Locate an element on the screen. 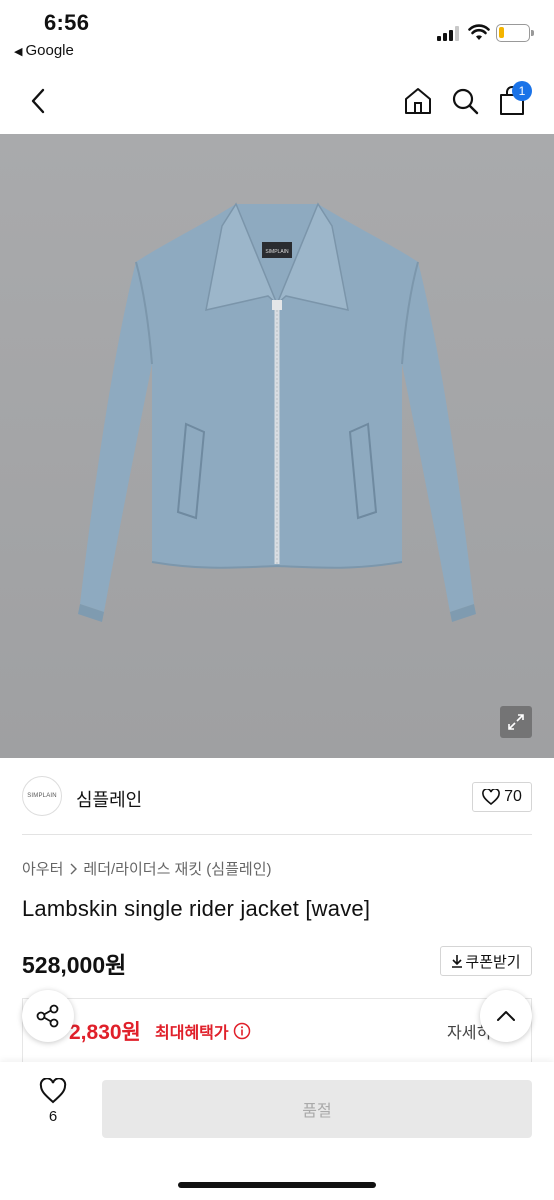 This screenshot has width=554, height=1200. jacket-label-text: SIMPLAIN is located at coordinates (277, 252).